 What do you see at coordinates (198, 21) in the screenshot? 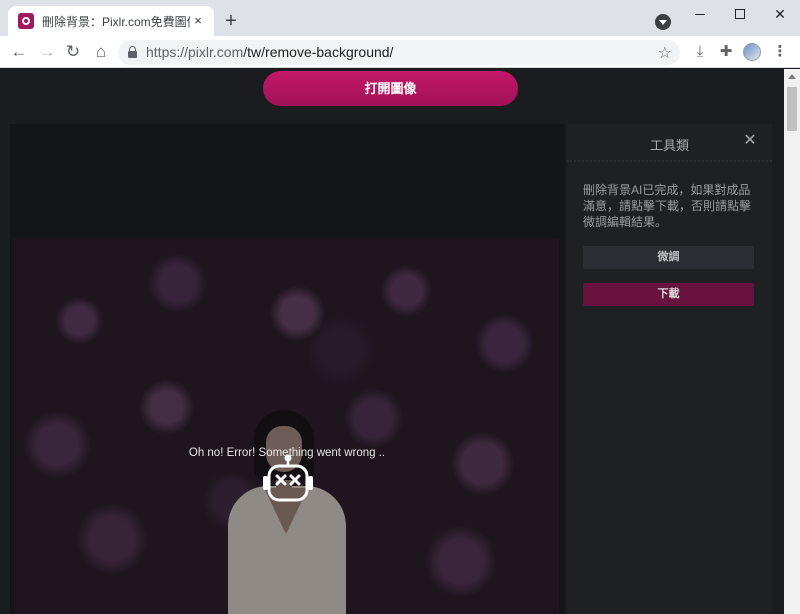
I see `tab-close-icon: ×` at bounding box center [198, 21].